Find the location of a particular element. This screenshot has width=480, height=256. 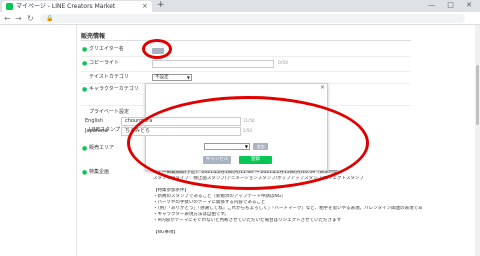

line-favicon-icon is located at coordinates (9, 6).